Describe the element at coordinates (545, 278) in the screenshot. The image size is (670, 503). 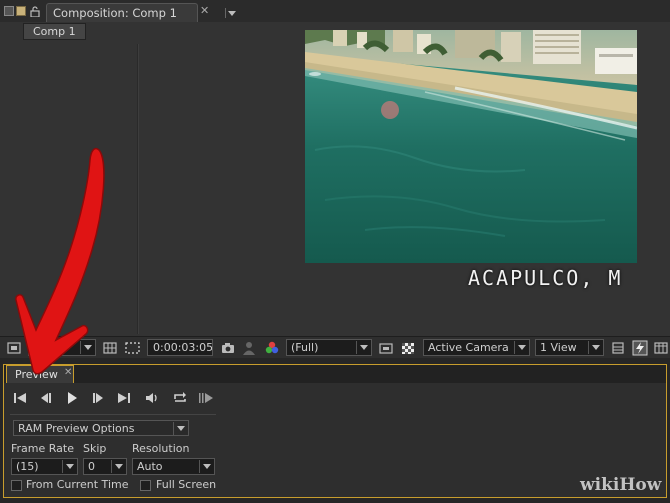
I see `video-caption-text: ACAPULCO, M` at that location.